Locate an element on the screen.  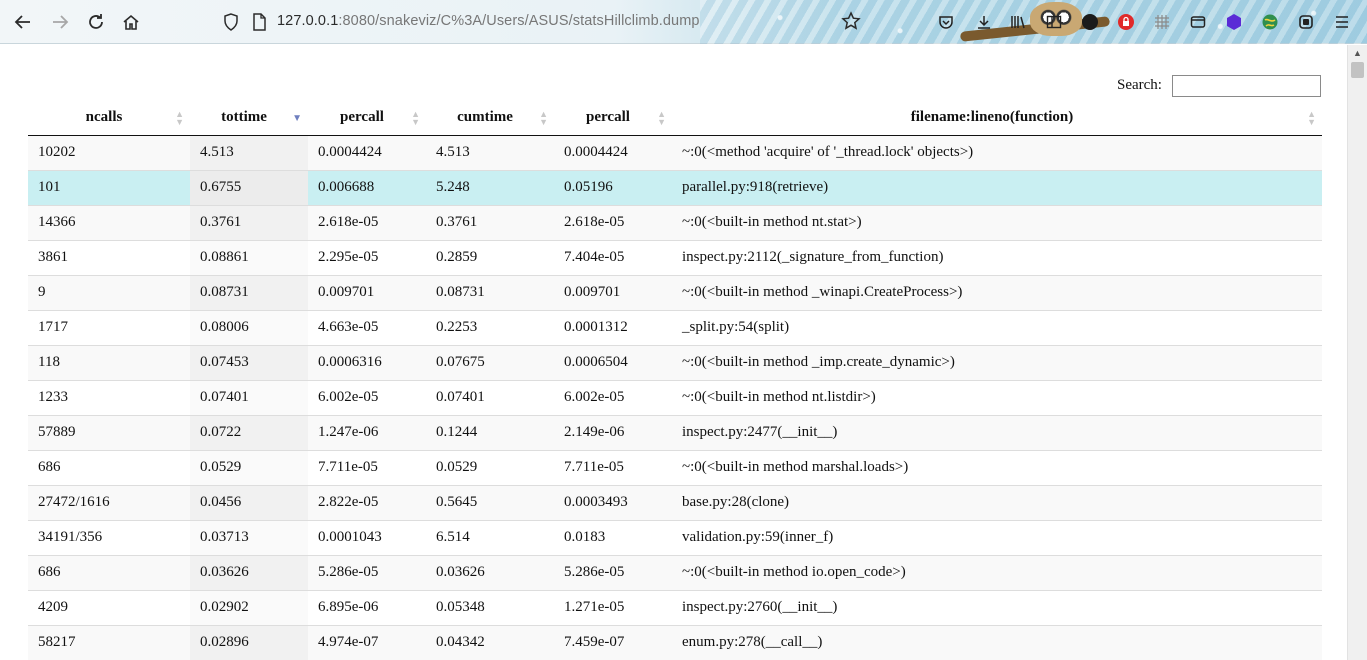
cell-ncalls: 14366 is located at coordinates (109, 222).